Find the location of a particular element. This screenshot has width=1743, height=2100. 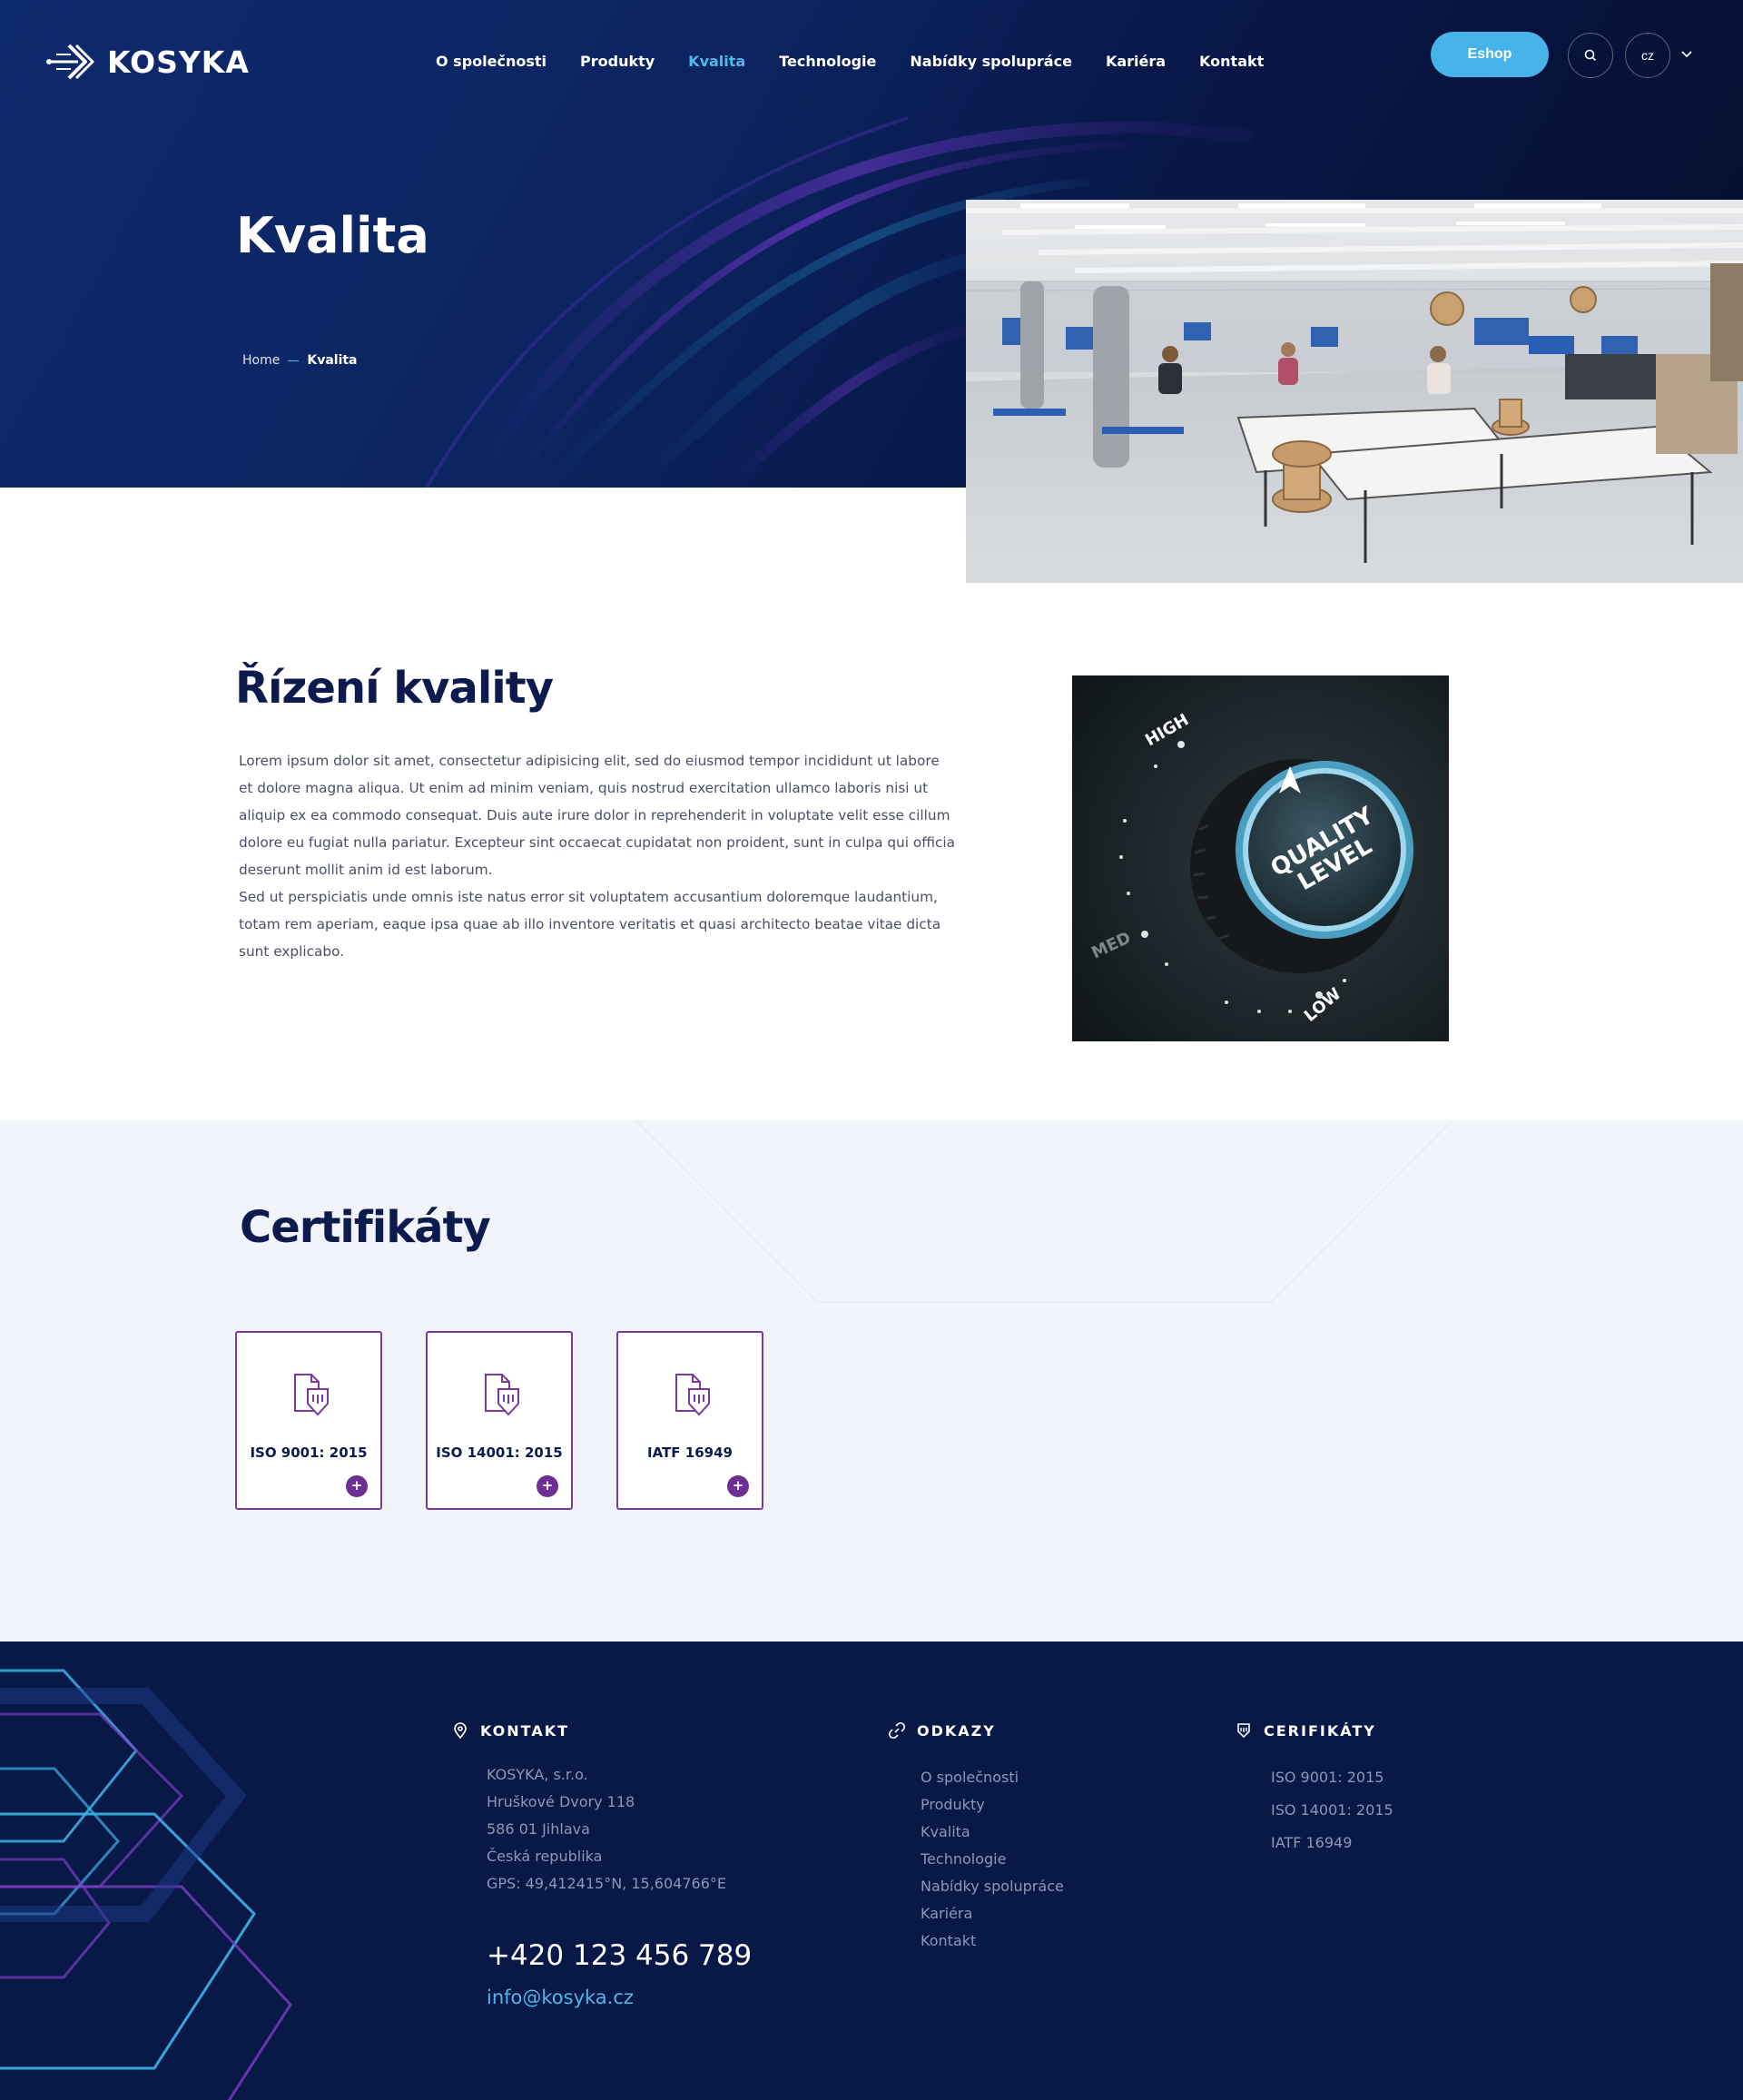

breadcrumb-current: Kvalita is located at coordinates (332, 360).